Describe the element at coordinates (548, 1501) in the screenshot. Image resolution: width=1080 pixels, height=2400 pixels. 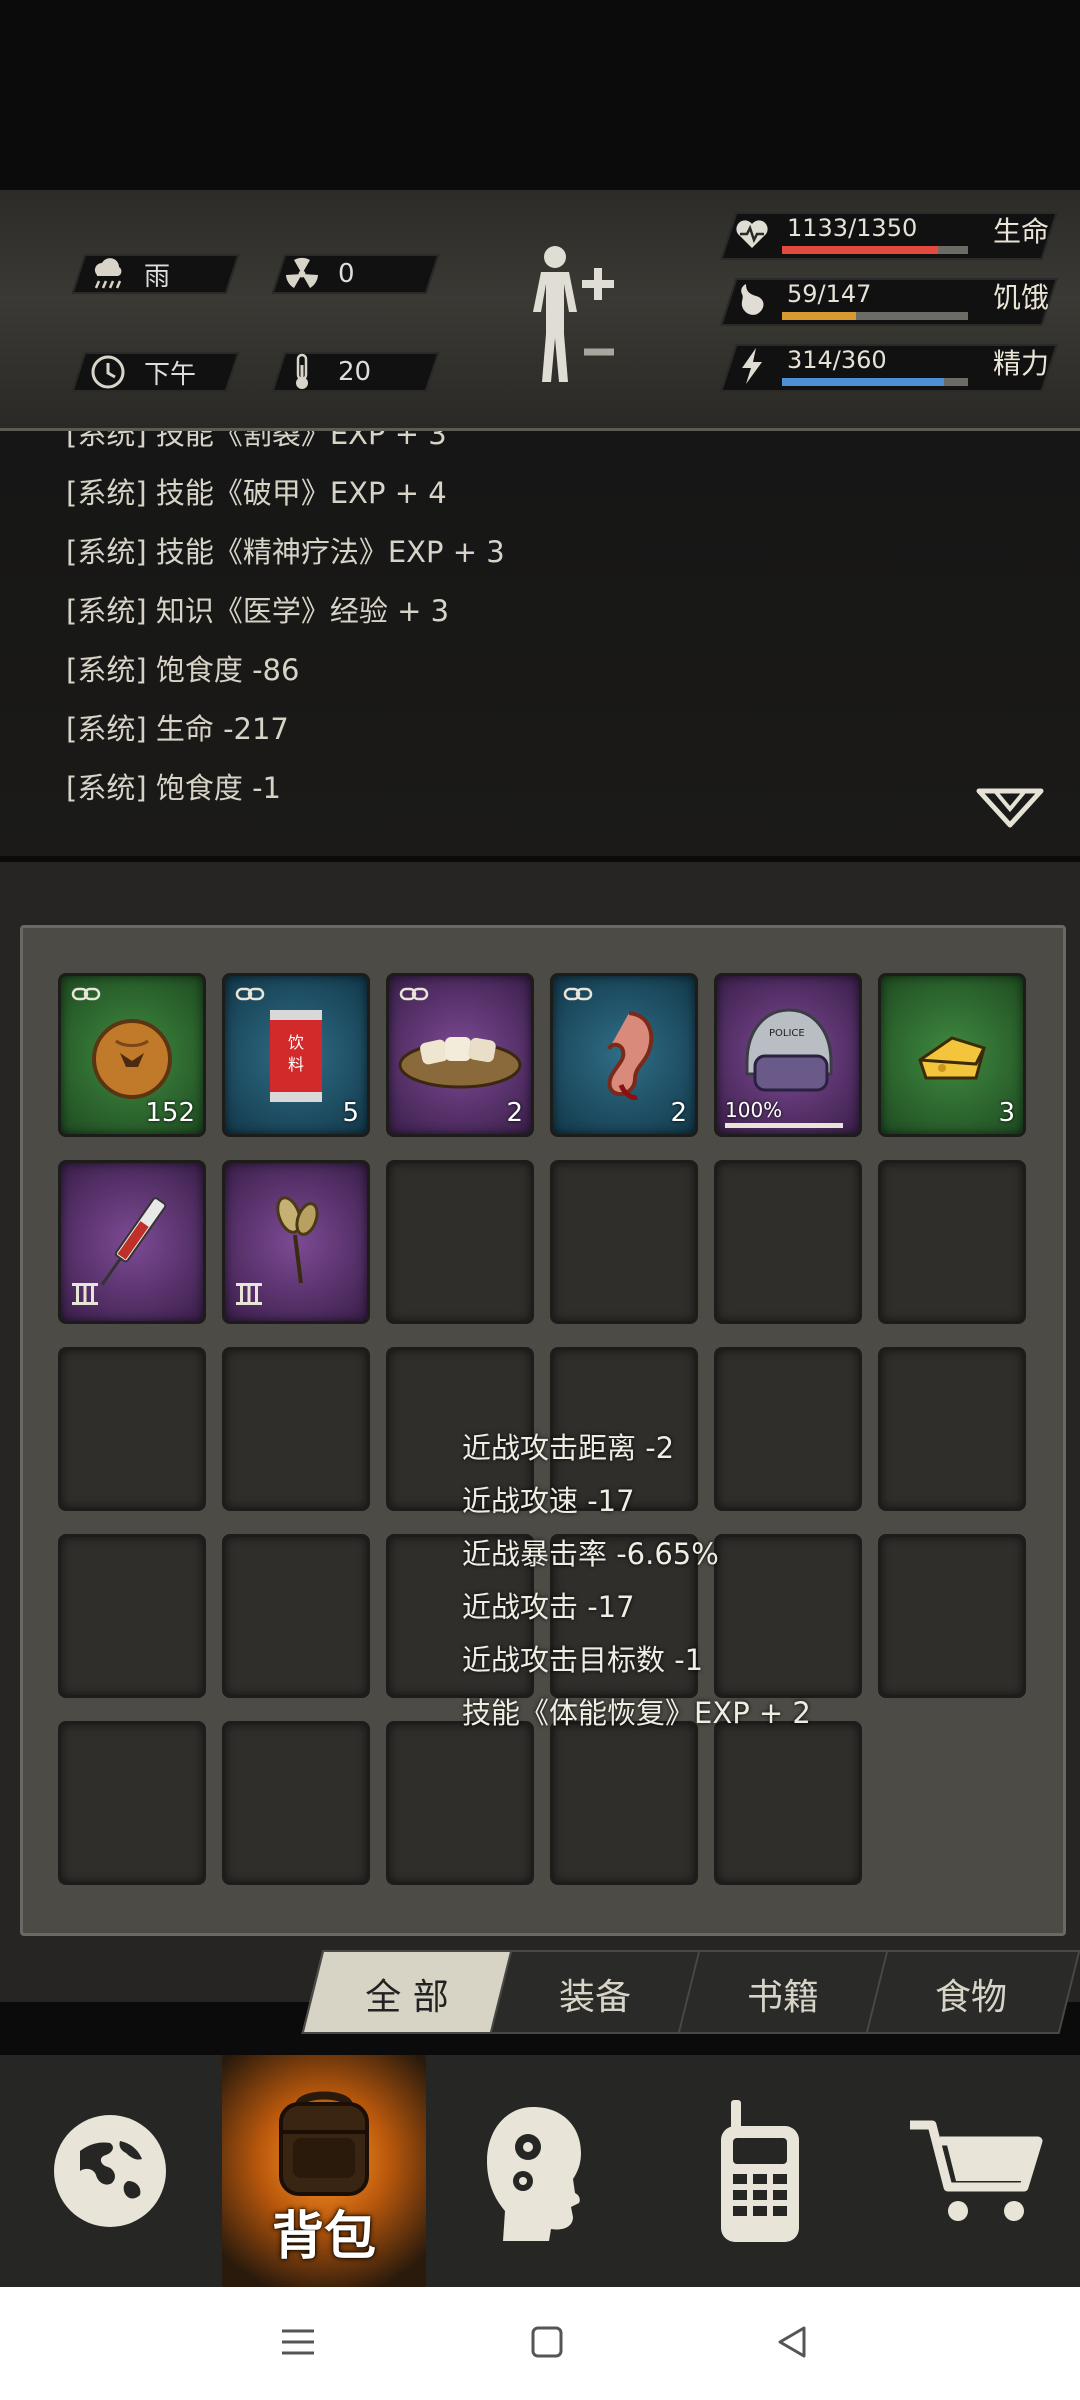
I see `tooltip-line: 近战攻速 -17` at that location.